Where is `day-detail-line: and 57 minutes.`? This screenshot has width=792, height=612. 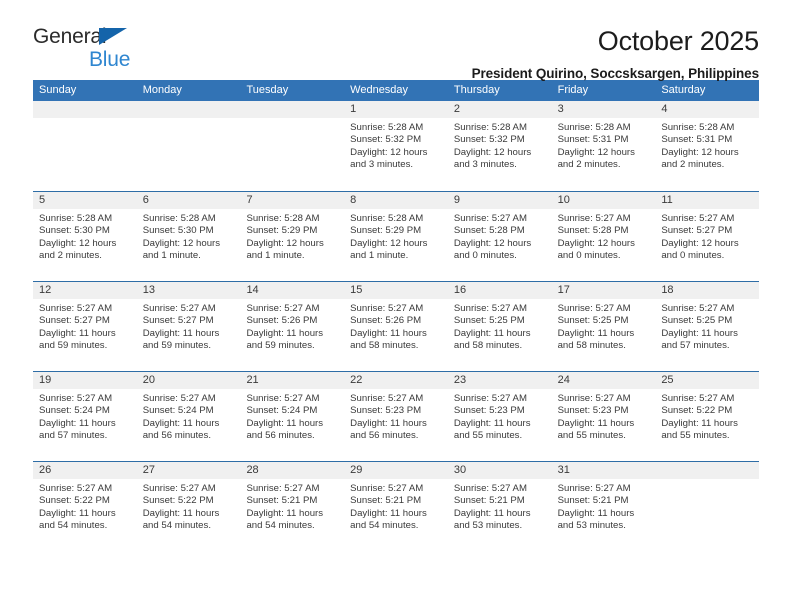
day-detail-line: and 57 minutes. is located at coordinates (73, 435).